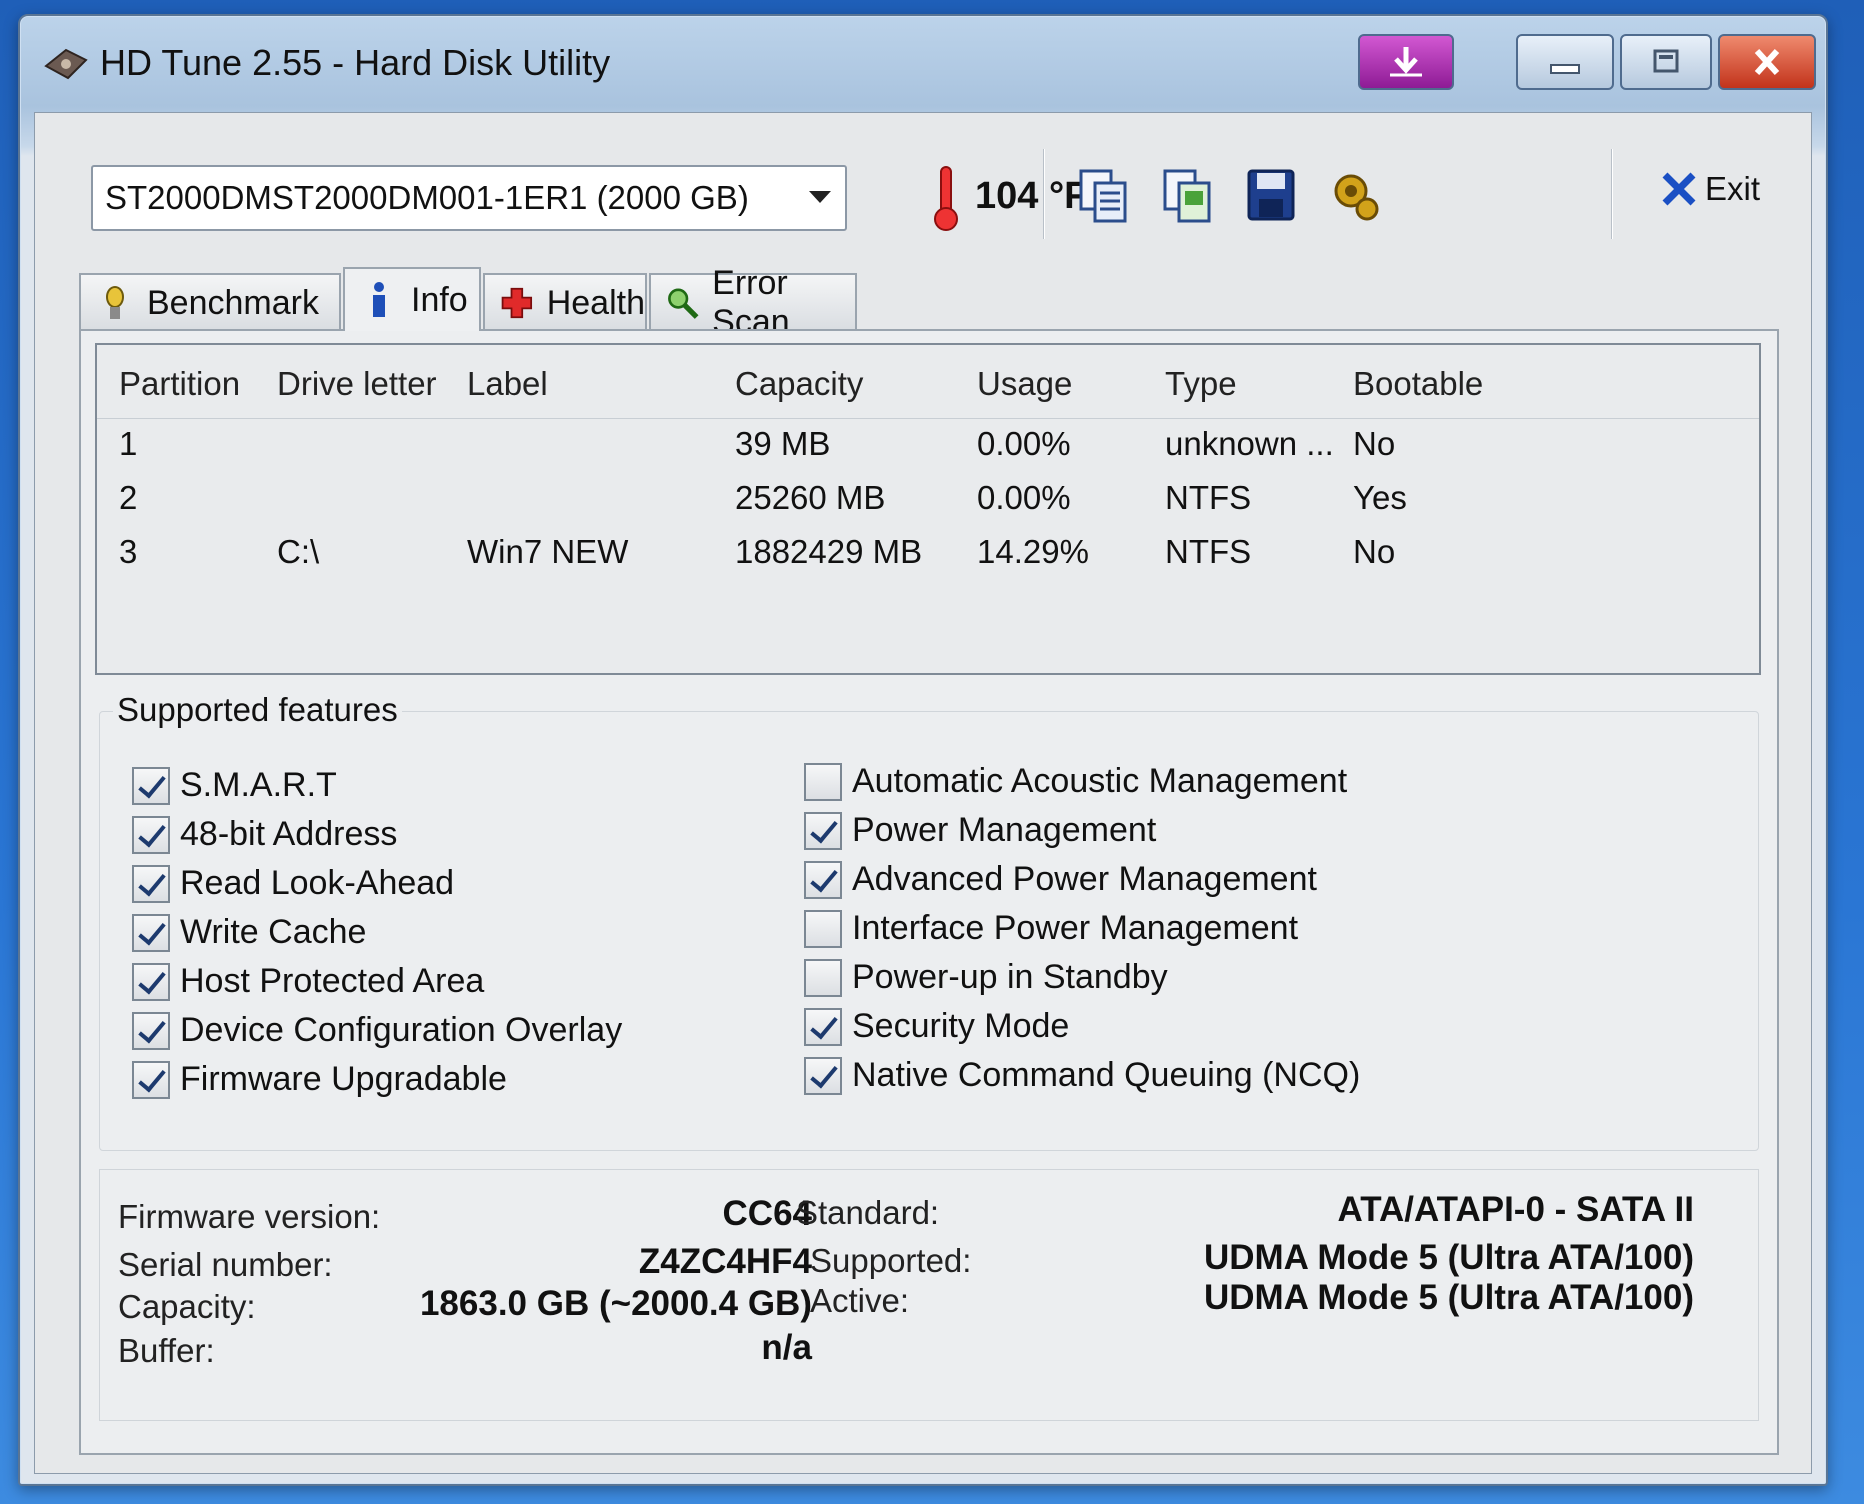 The width and height of the screenshot is (1864, 1504). Describe the element at coordinates (1100, 781) in the screenshot. I see `feature-label: Automatic Acoustic Management` at that location.